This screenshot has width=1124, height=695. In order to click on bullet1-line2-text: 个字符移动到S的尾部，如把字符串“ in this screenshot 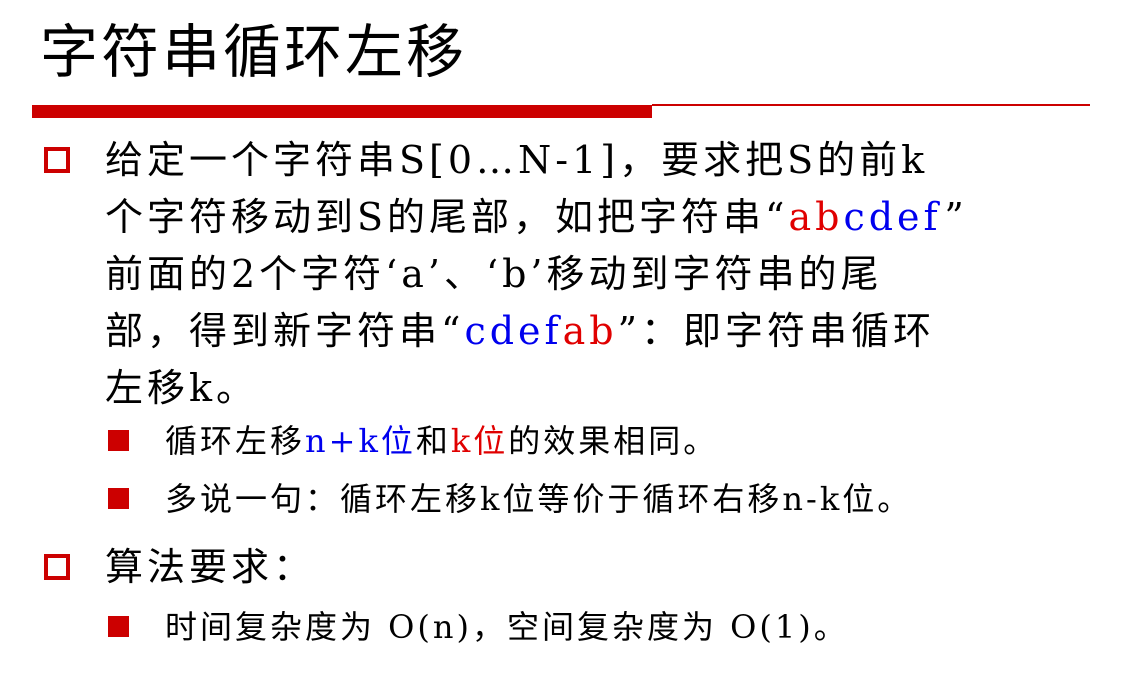, I will do `click(447, 217)`.